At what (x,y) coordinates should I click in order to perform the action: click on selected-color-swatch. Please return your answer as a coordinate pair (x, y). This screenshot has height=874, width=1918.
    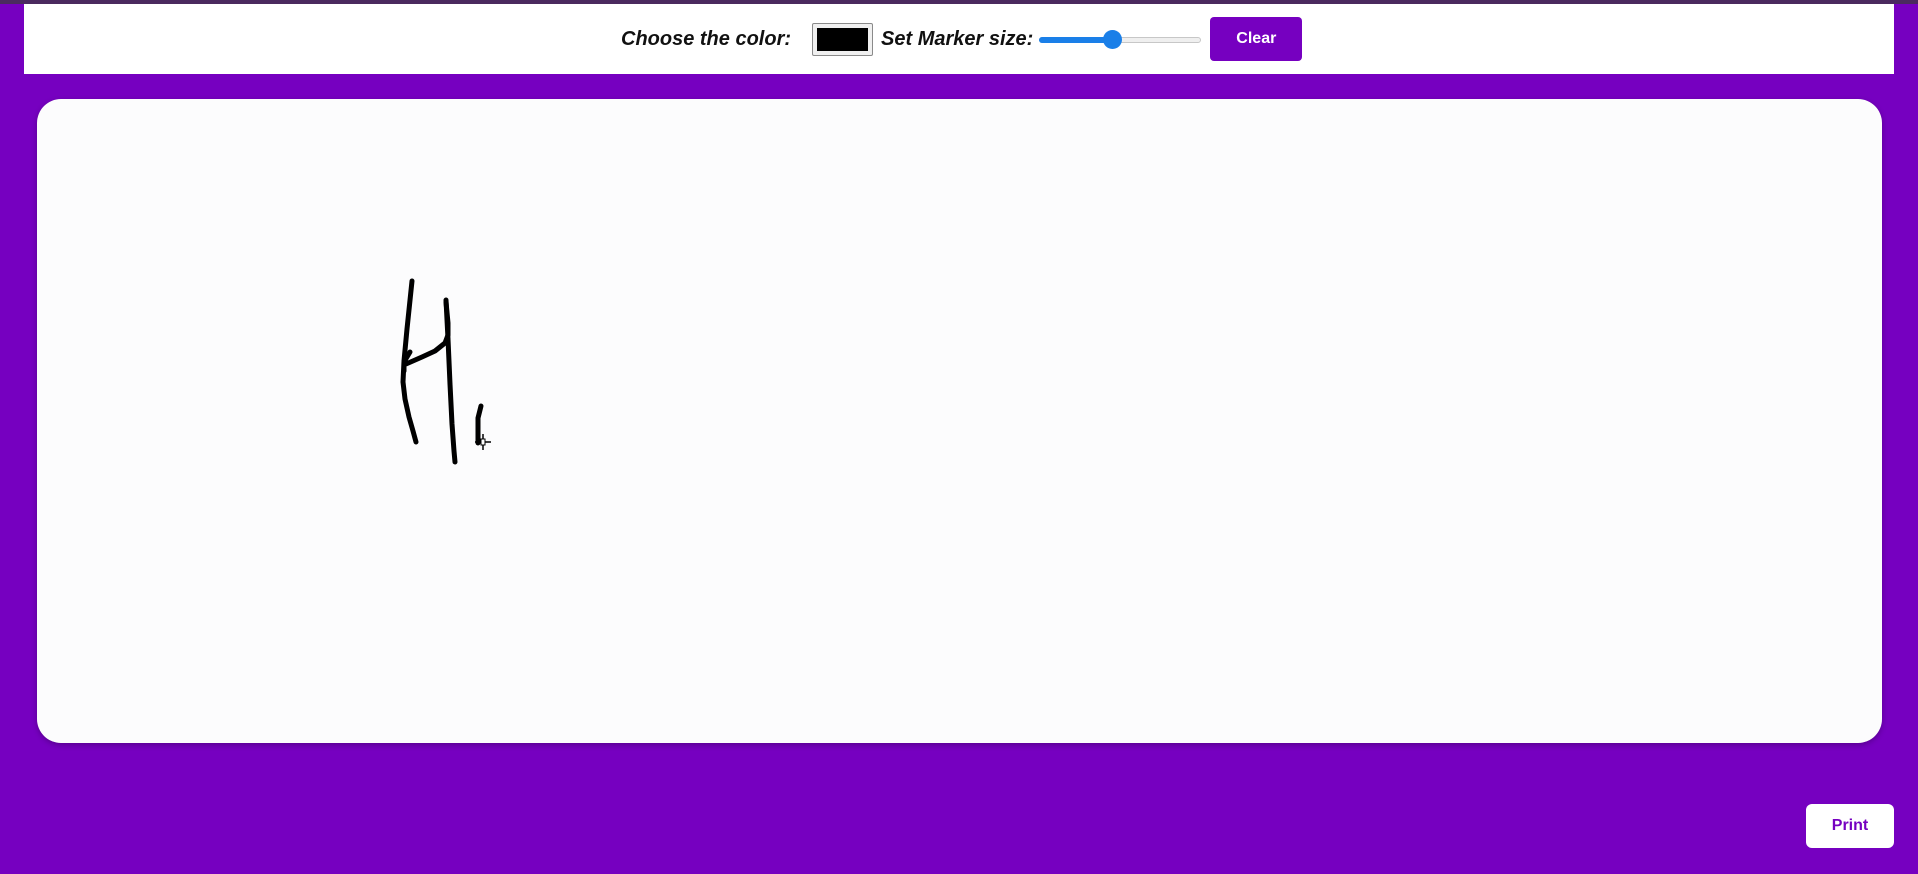
    Looking at the image, I should click on (843, 39).